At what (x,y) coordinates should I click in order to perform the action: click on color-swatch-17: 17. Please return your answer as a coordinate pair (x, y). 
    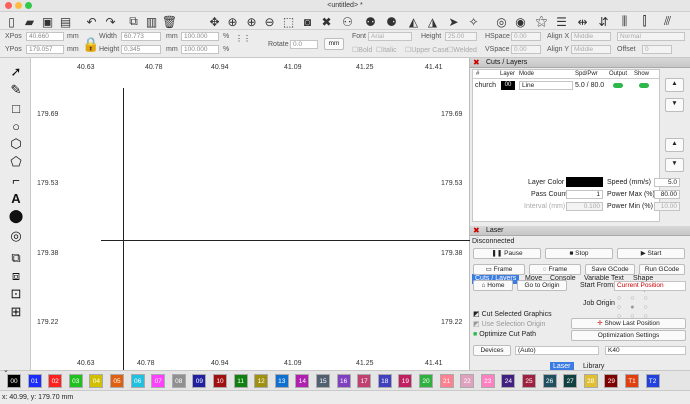
    Looking at the image, I should click on (364, 381).